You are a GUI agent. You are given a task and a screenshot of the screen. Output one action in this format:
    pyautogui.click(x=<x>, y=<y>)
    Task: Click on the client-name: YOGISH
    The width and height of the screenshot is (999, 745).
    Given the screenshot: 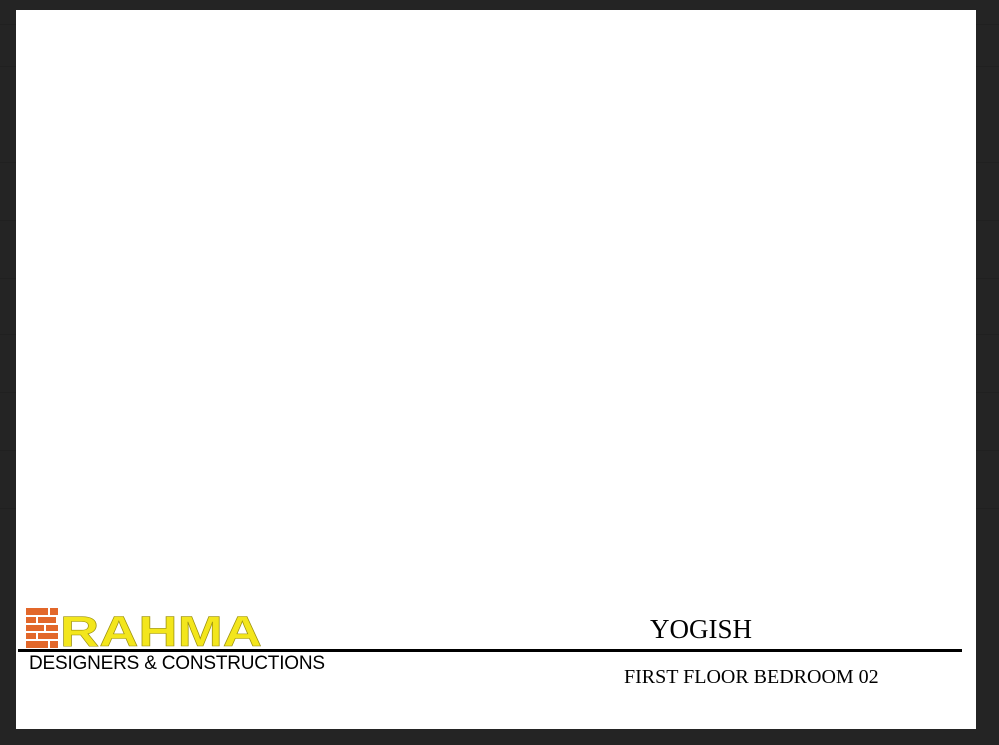 What is the action you would take?
    pyautogui.click(x=701, y=629)
    